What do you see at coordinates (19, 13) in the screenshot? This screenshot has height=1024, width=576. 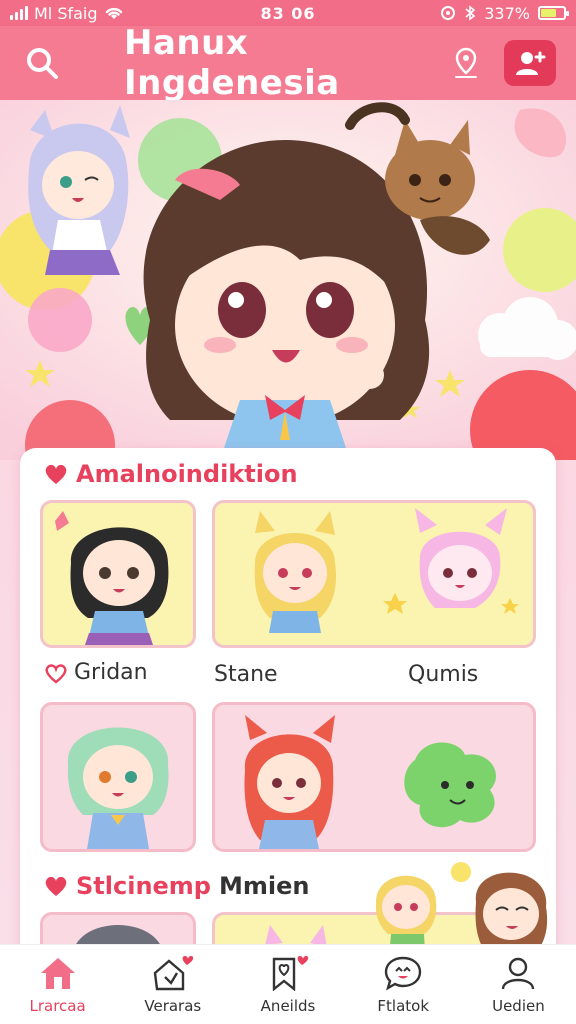 I see `signal-icon` at bounding box center [19, 13].